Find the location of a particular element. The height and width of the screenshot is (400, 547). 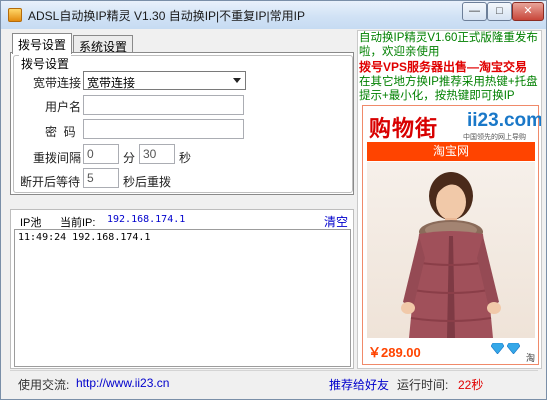

connection-select: 宽带连接 is located at coordinates (164, 80).